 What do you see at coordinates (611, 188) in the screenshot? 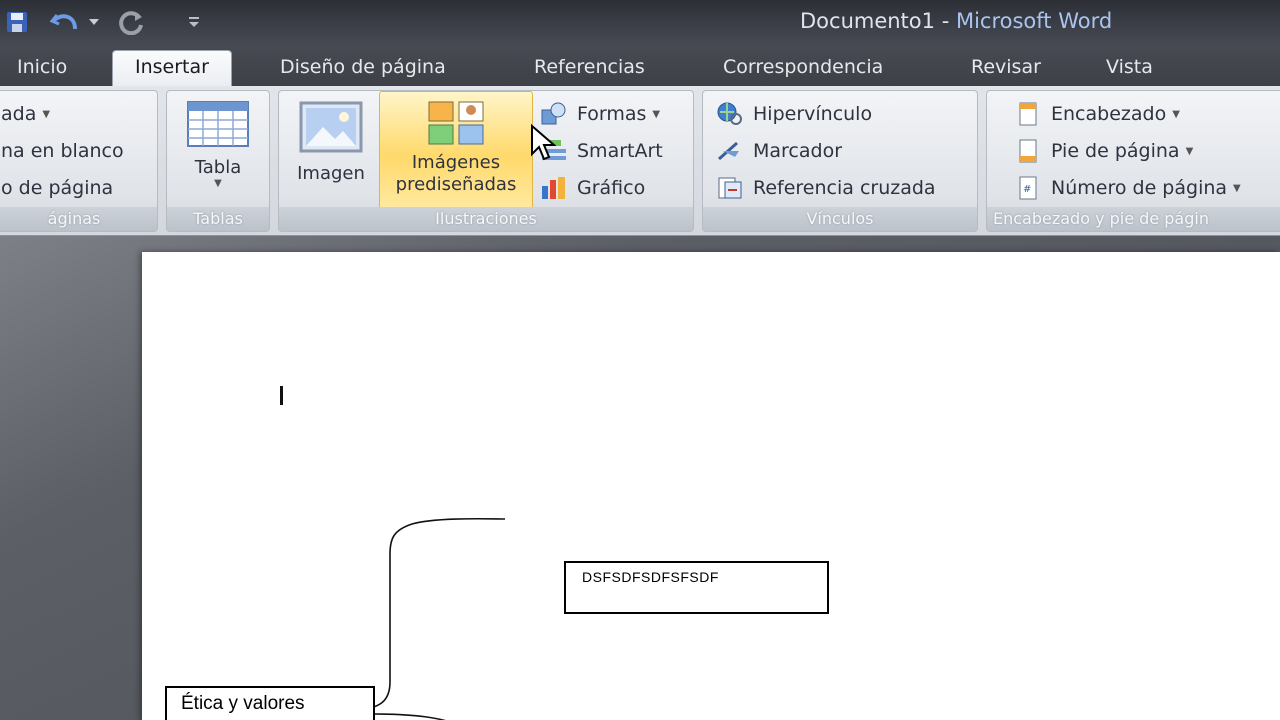
I see `grafico-label: Gráfico` at bounding box center [611, 188].